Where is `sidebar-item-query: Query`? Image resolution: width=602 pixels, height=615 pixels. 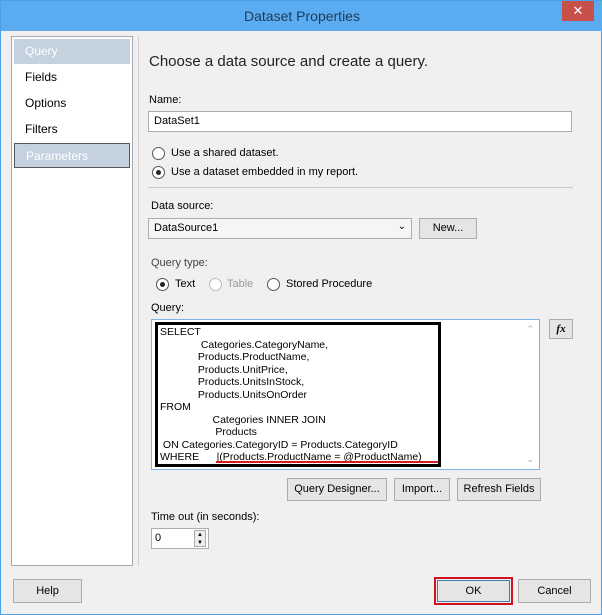
sidebar-item-query: Query is located at coordinates (72, 51).